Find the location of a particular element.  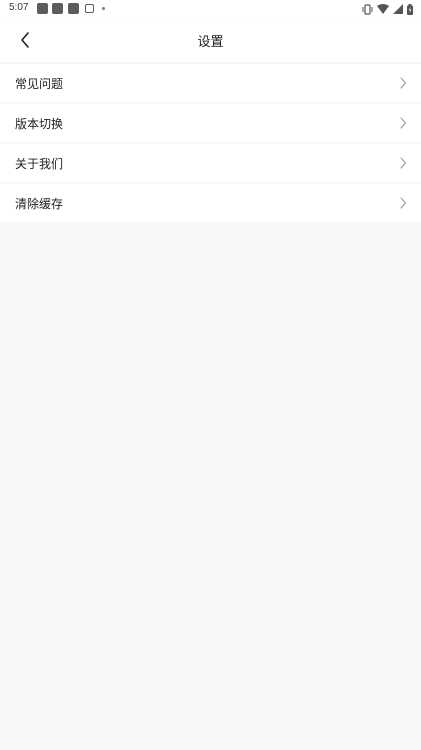

notification-icon is located at coordinates (89, 8).